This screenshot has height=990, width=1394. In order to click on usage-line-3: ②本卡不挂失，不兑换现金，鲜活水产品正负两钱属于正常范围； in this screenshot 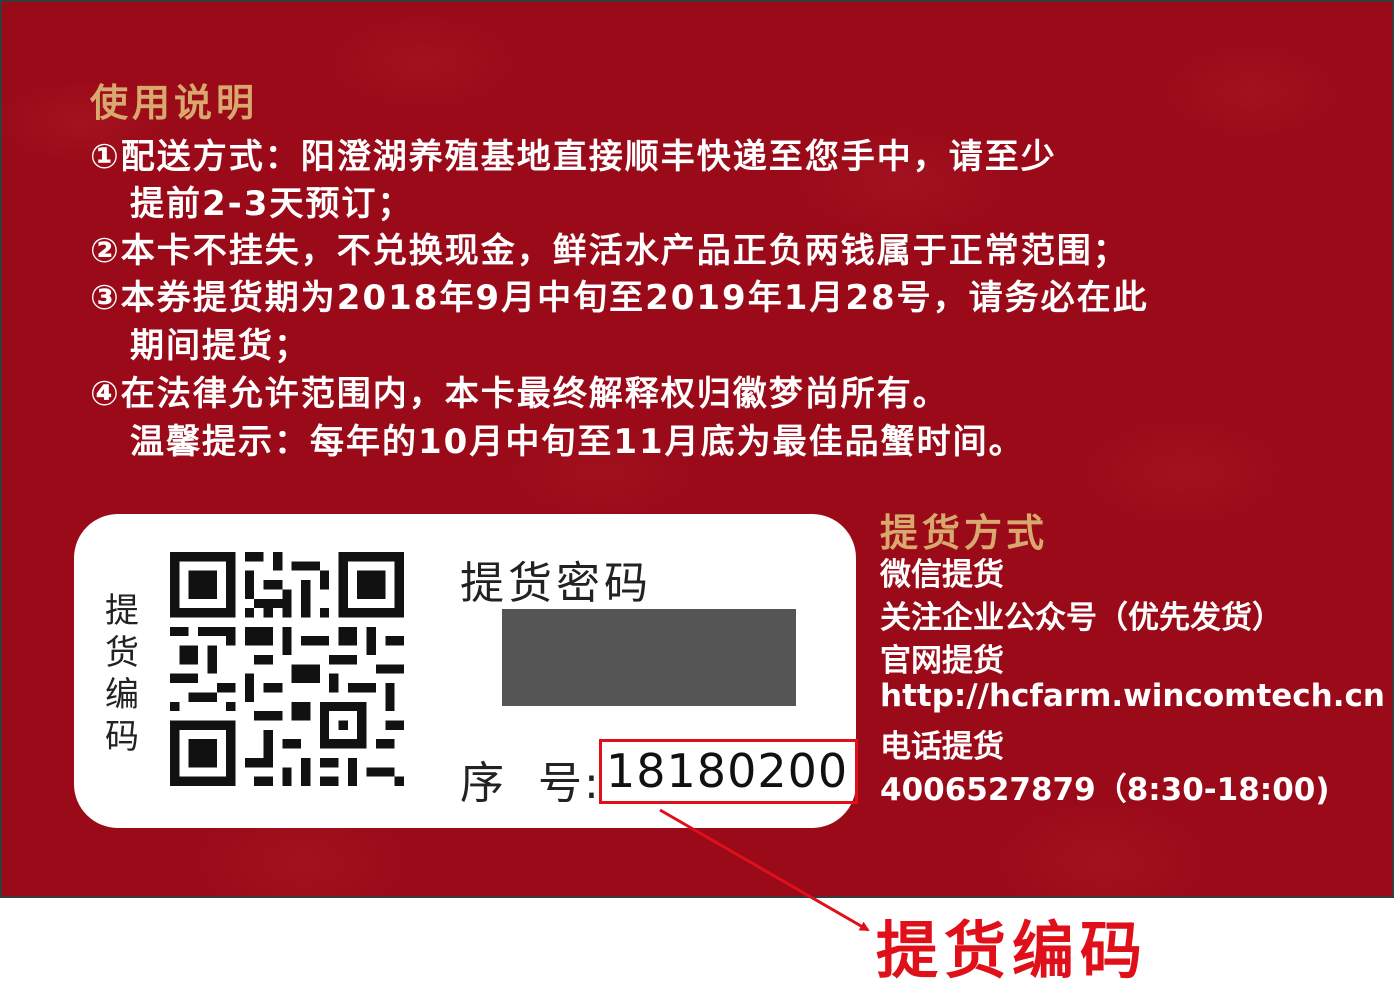, I will do `click(609, 251)`.